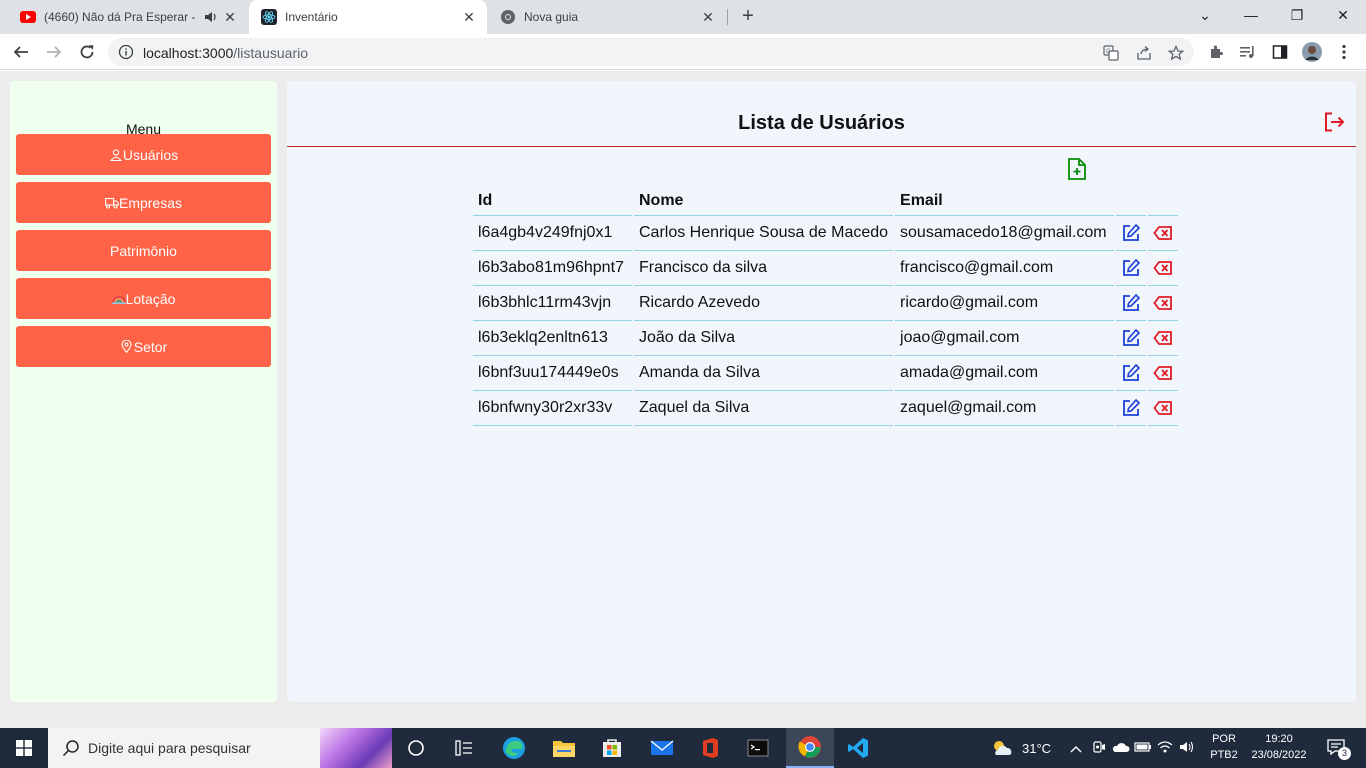 This screenshot has width=1366, height=768. Describe the element at coordinates (1005, 373) in the screenshot. I see `cell-email: amada@gmail.com` at that location.